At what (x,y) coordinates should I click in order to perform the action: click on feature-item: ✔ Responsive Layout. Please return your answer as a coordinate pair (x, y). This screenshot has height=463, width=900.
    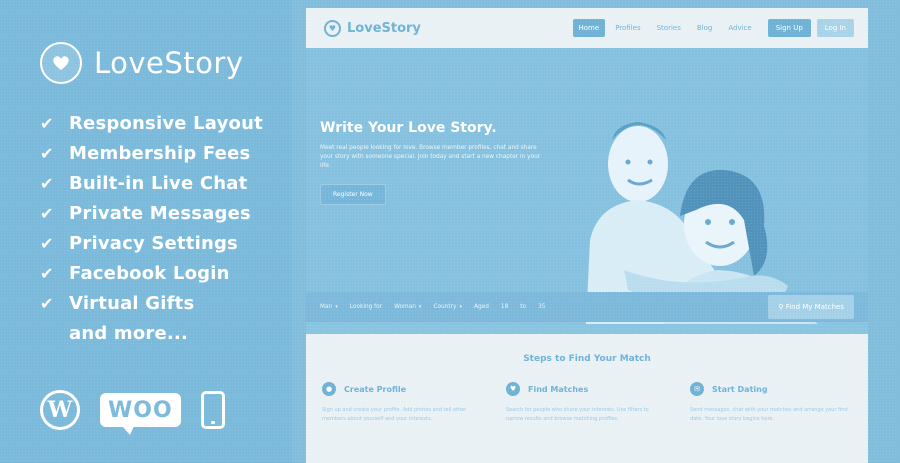
    Looking at the image, I should click on (166, 123).